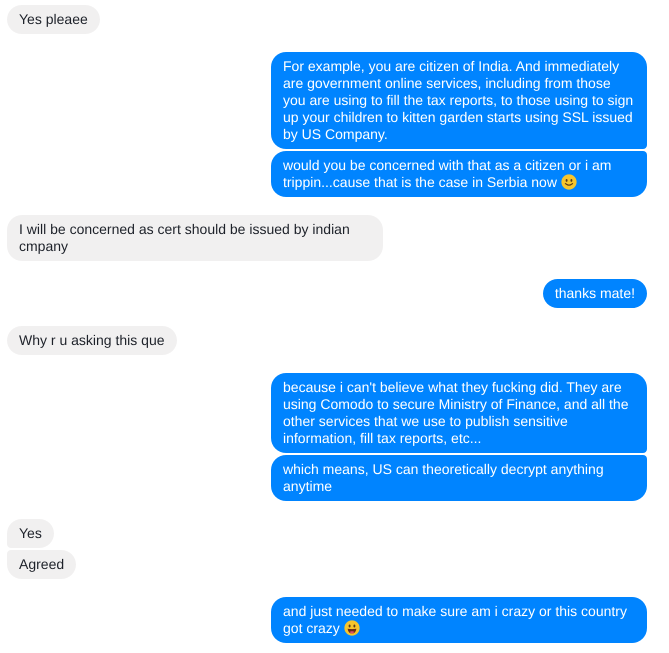 Image resolution: width=669 pixels, height=653 pixels. Describe the element at coordinates (459, 174) in the screenshot. I see `message-bubble: would you be concerned with that as a citizen or i am trippin...cause that is the case in Serbia now` at that location.